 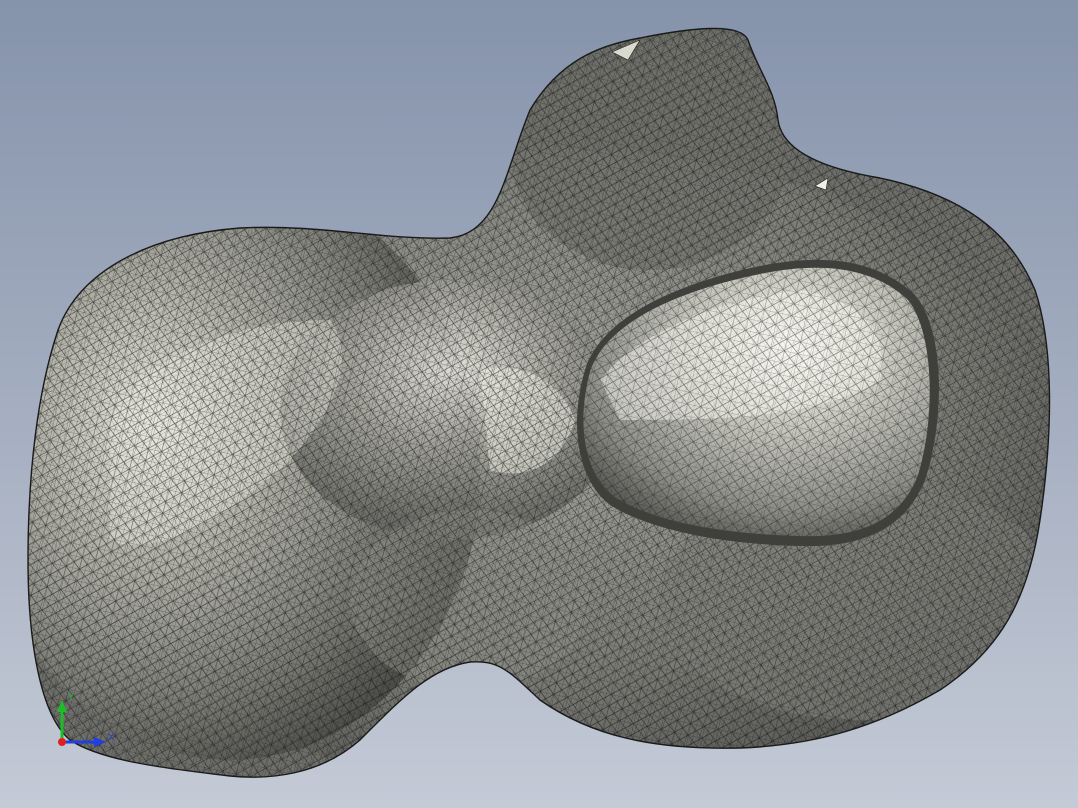 I want to click on x-axis-label: X, so click(x=111, y=737).